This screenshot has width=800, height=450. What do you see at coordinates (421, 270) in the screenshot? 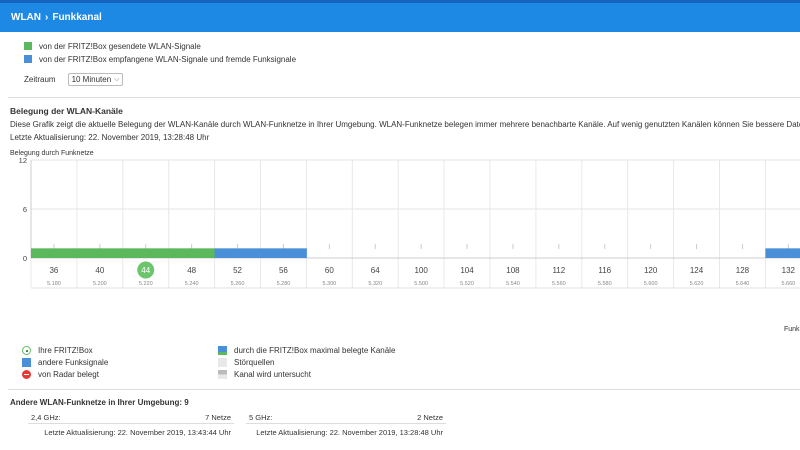
I see `channel-label: 100` at bounding box center [421, 270].